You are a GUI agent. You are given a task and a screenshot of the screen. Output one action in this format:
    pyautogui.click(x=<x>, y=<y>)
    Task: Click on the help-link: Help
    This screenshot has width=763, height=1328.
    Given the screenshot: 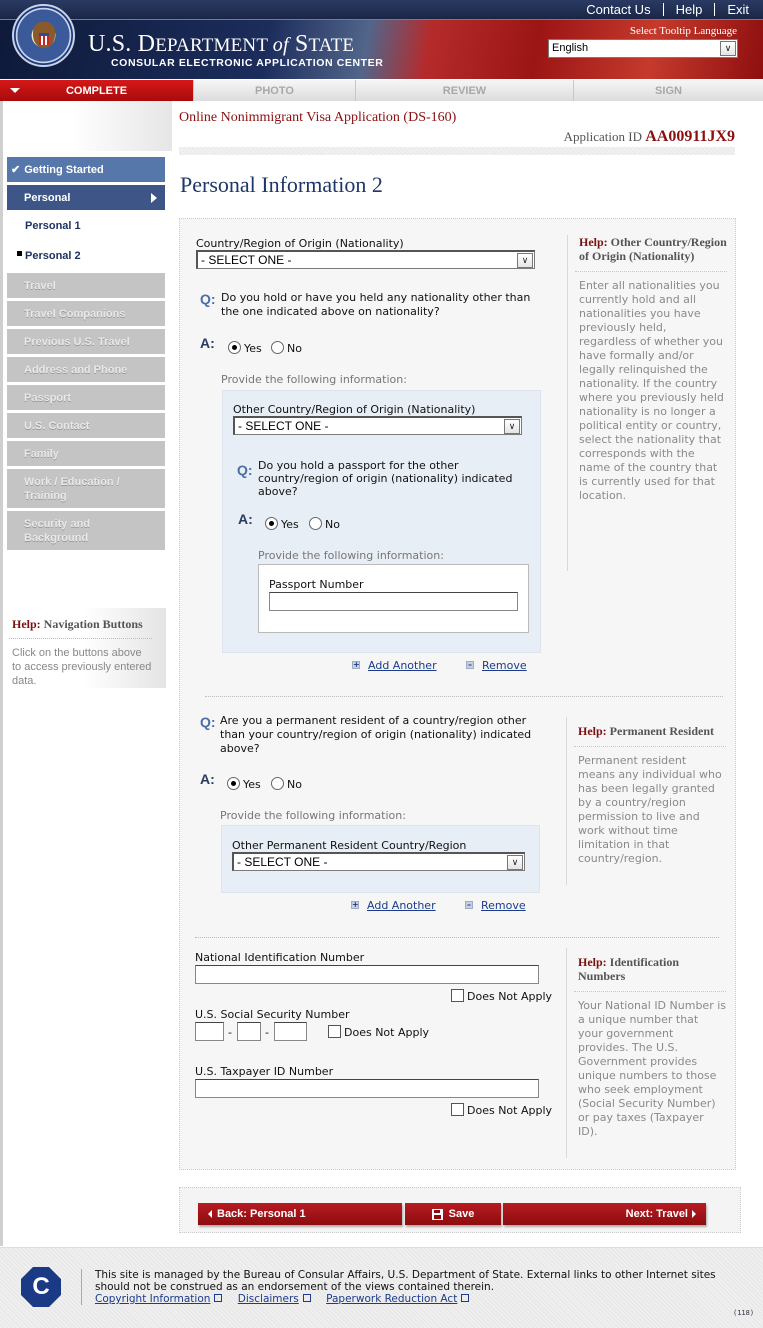 What is the action you would take?
    pyautogui.click(x=689, y=9)
    